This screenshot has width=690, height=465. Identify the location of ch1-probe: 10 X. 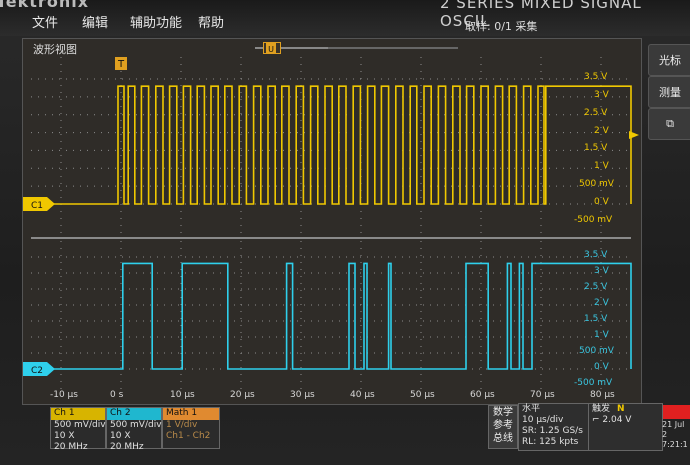
(64, 436).